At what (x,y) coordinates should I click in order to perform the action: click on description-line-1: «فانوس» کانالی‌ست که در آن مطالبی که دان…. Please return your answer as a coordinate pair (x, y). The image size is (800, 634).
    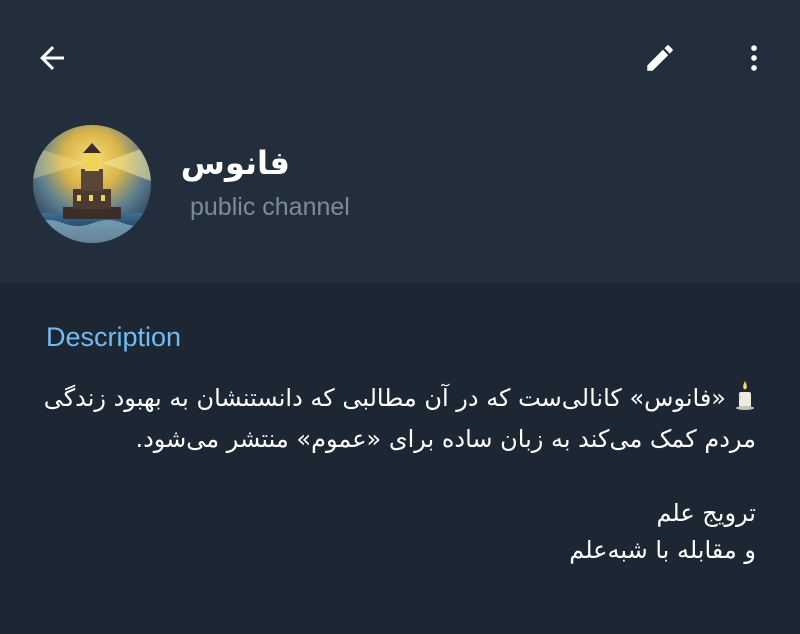
    Looking at the image, I should click on (399, 418).